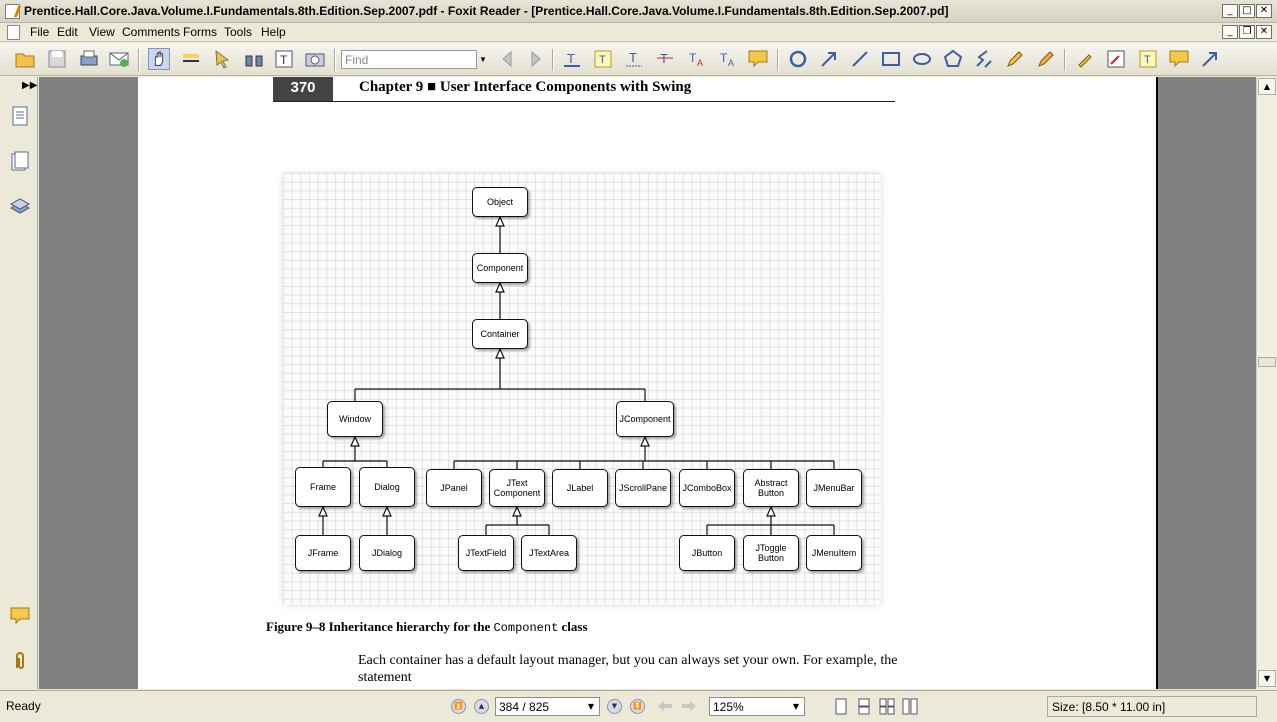  Describe the element at coordinates (1266, 383) in the screenshot. I see `vertical-scrollbar: ▲ ▼` at that location.